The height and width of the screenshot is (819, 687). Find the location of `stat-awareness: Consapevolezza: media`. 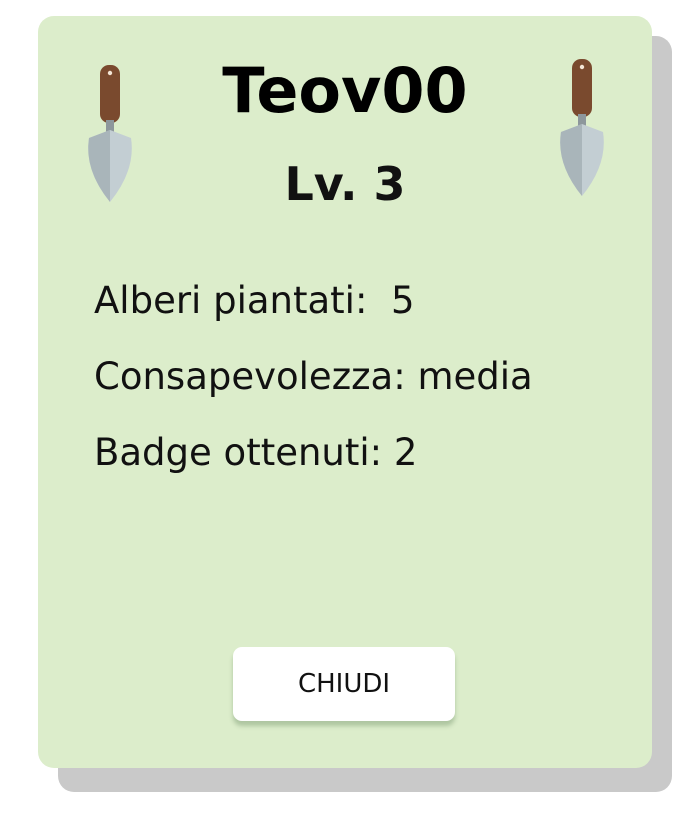

stat-awareness: Consapevolezza: media is located at coordinates (313, 376).